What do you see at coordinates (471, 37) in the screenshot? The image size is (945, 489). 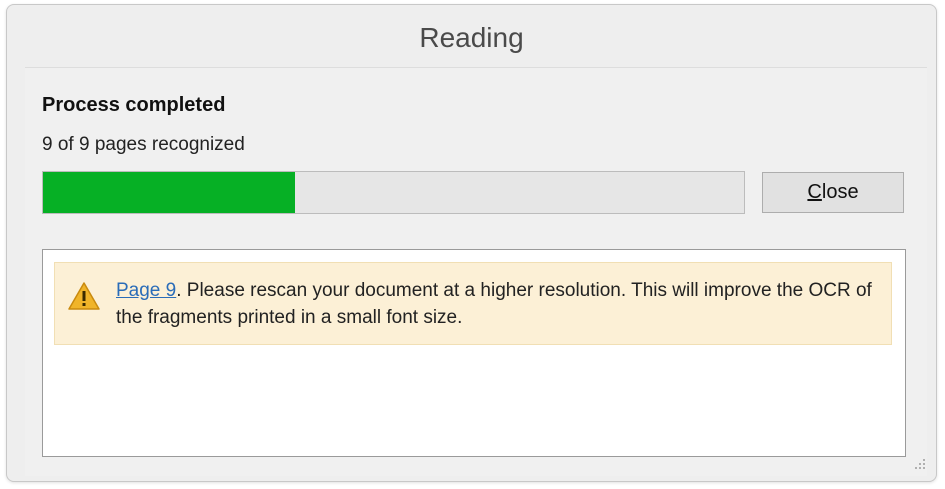 I see `dialog-title: Reading` at bounding box center [471, 37].